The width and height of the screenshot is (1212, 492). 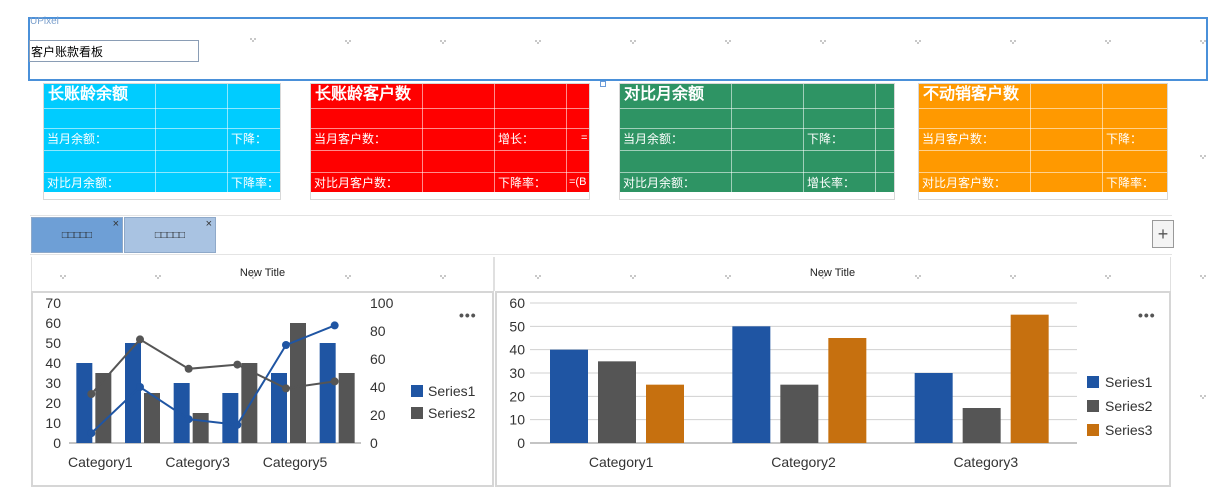 What do you see at coordinates (44, 21) in the screenshot?
I see `brand-label: UPixel` at bounding box center [44, 21].